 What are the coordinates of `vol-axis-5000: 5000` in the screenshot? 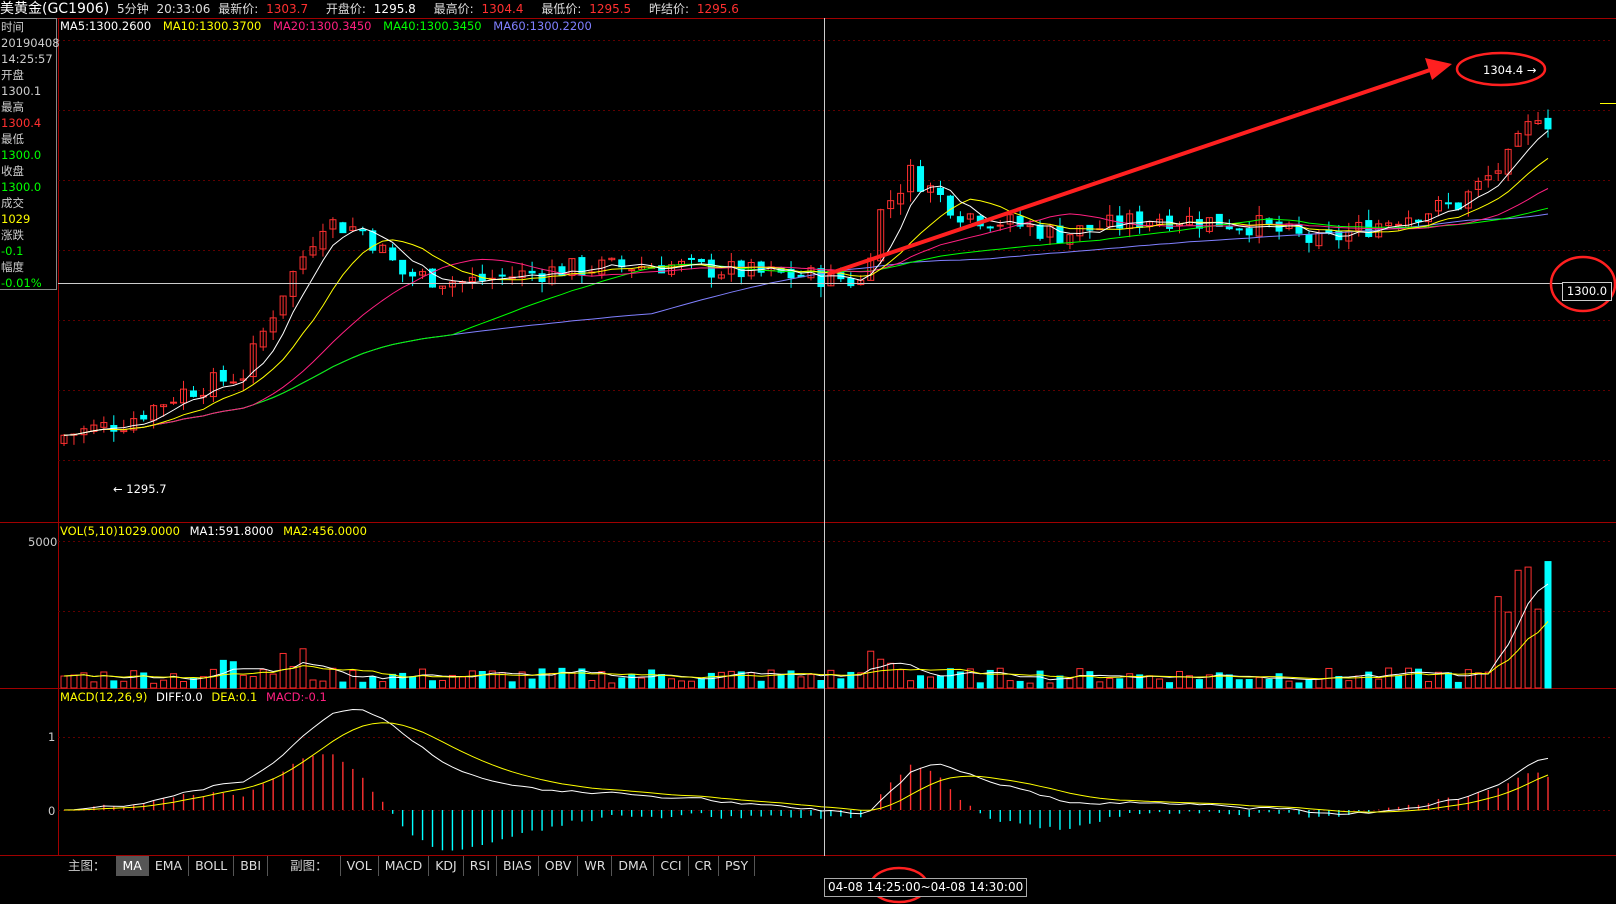 It's located at (43, 542).